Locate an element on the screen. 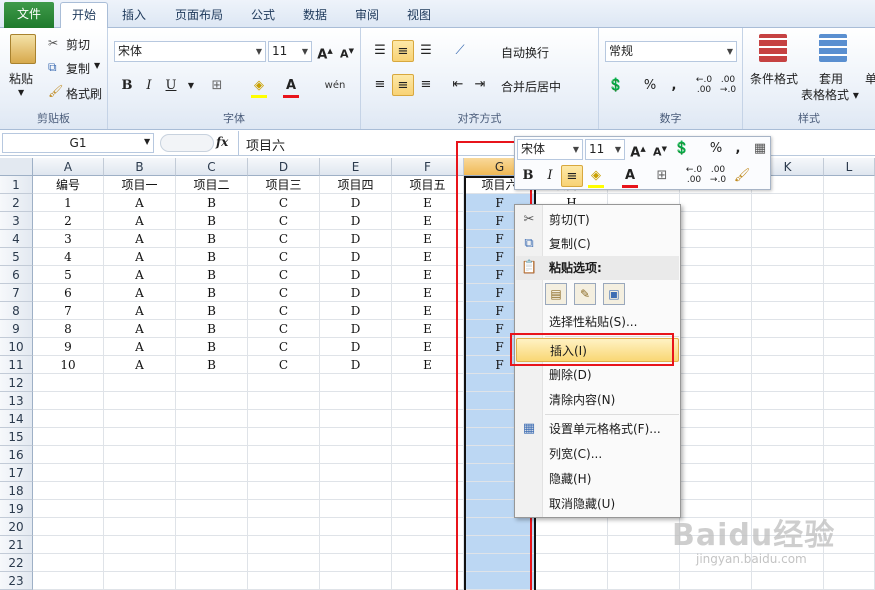  cell-l22 is located at coordinates (849, 563).